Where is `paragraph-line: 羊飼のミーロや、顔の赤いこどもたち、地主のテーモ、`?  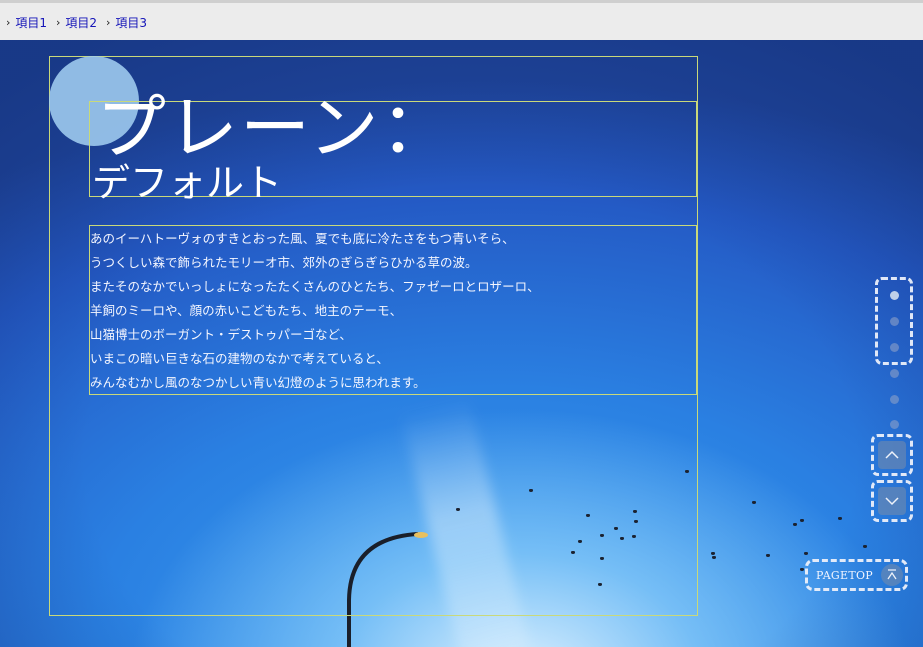 paragraph-line: 羊飼のミーロや、顔の赤いこどもたち、地主のテーモ、 is located at coordinates (246, 310).